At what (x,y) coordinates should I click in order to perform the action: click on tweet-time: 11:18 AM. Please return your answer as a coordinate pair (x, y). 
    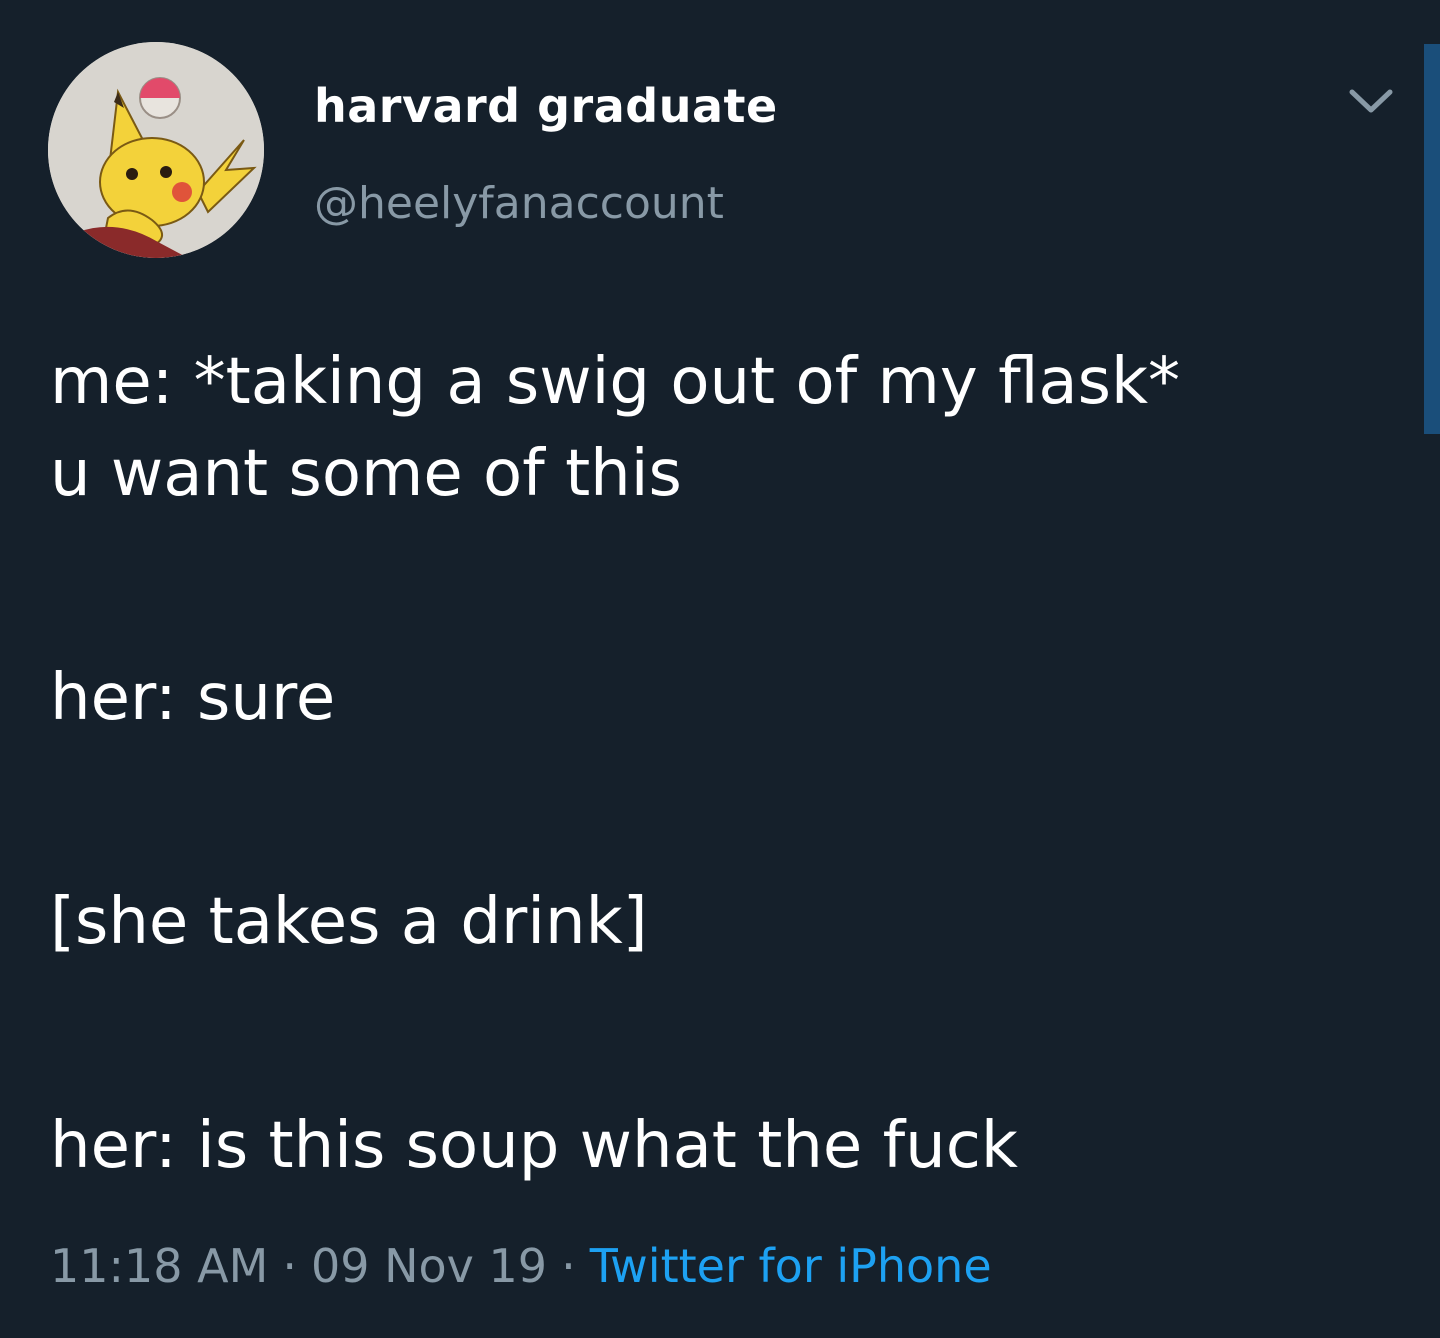
    Looking at the image, I should click on (159, 1266).